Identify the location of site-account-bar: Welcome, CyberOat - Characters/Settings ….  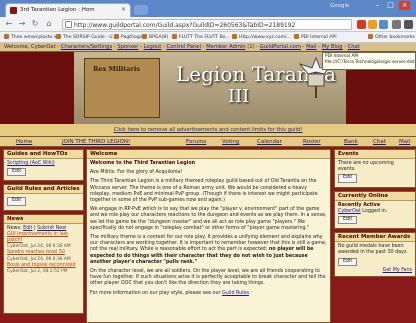
(208, 47).